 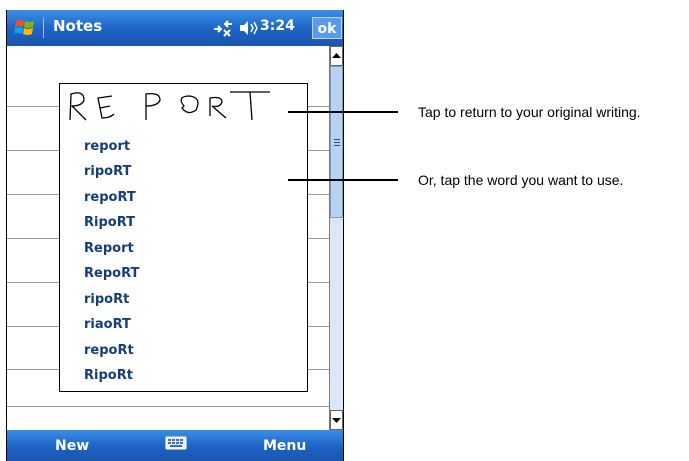 I want to click on callout-line-bottom, so click(x=343, y=180).